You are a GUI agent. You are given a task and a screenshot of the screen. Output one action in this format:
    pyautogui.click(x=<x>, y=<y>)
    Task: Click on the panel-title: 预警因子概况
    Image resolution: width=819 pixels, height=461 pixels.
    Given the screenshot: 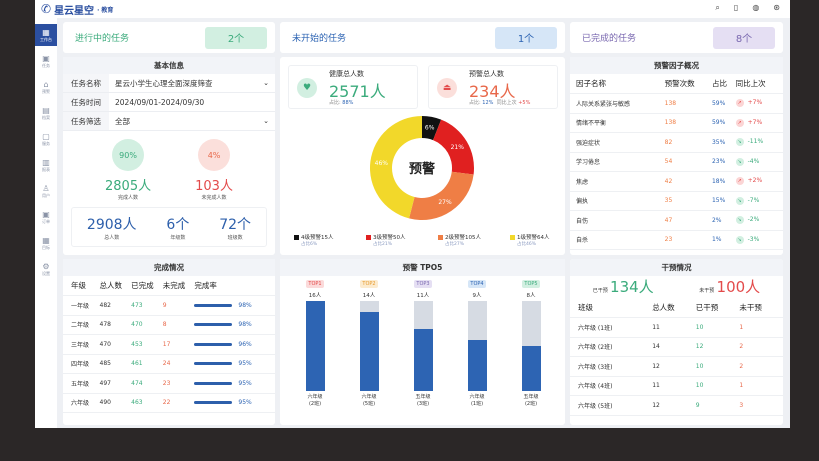 What is the action you would take?
    pyautogui.click(x=676, y=65)
    